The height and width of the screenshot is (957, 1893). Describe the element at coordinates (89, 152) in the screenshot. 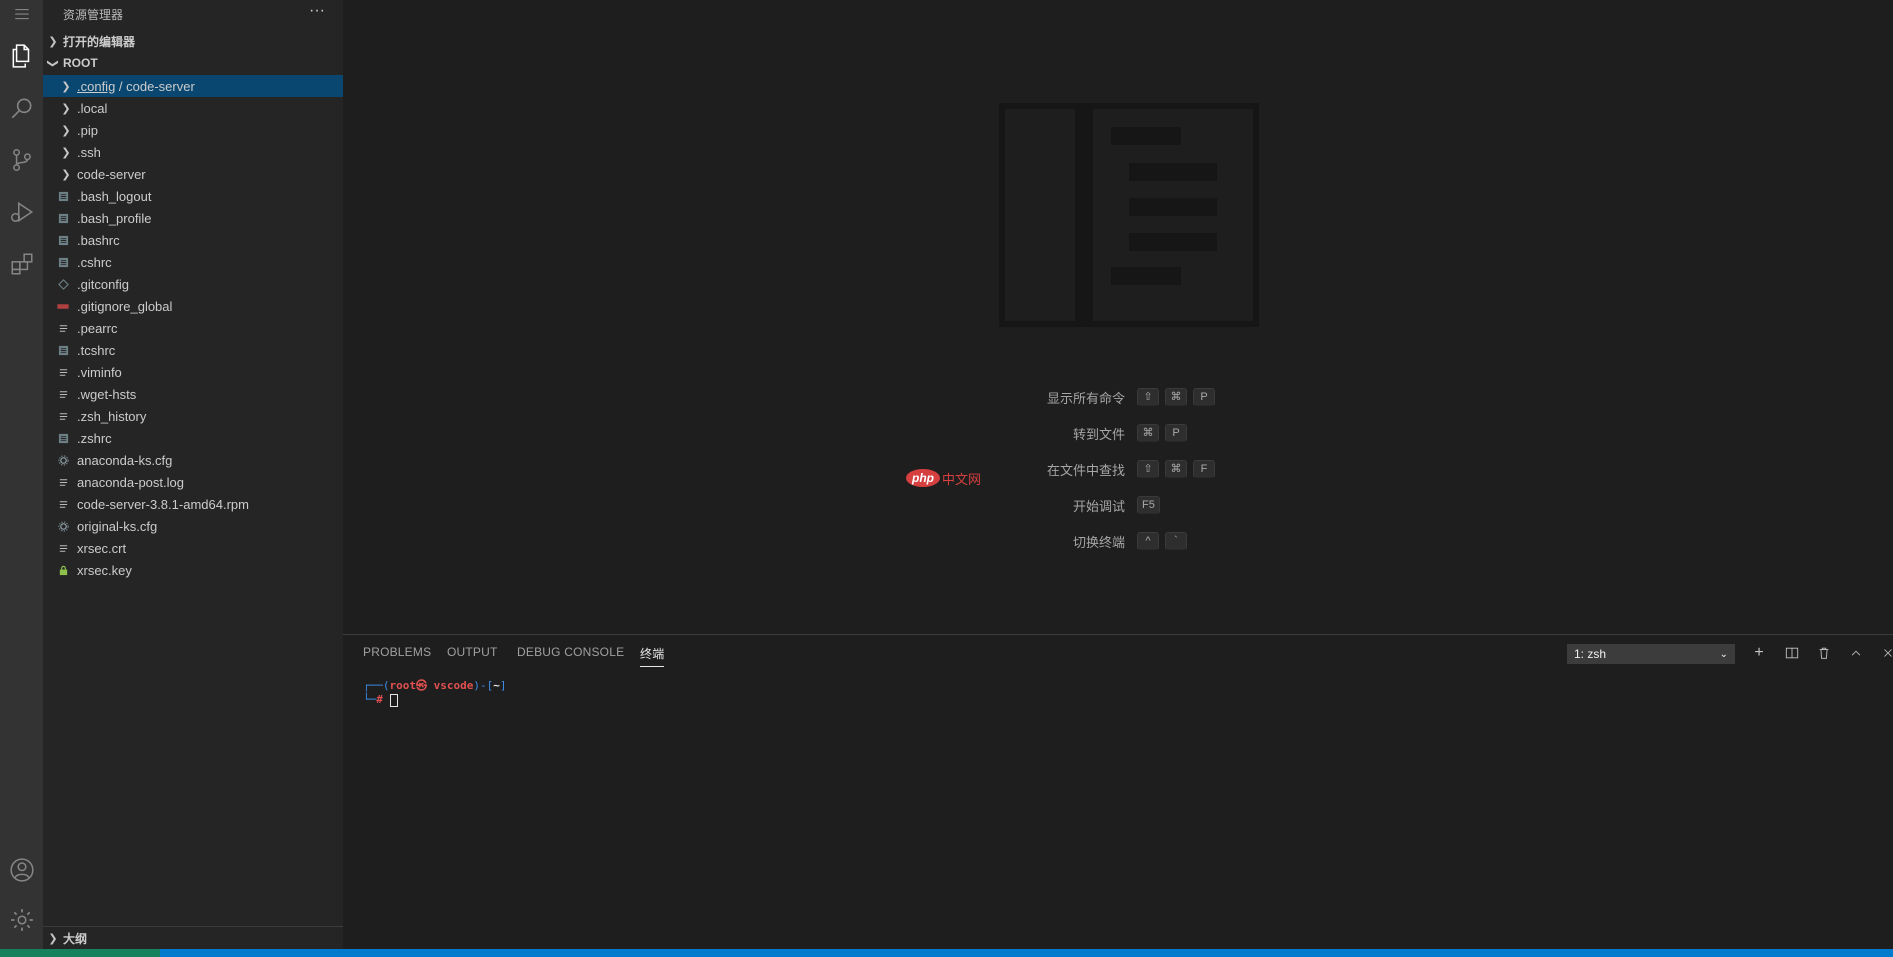

I see `tree-item-label: .ssh` at that location.